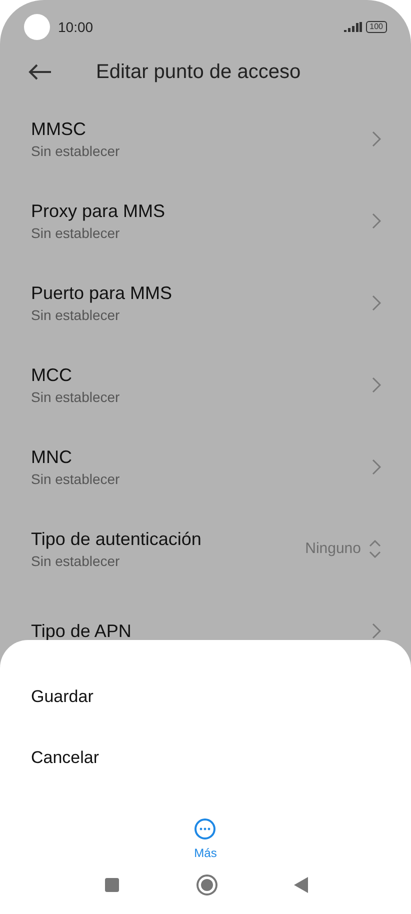 This screenshot has width=411, height=914. I want to click on sheet-action: Cancelar, so click(205, 757).